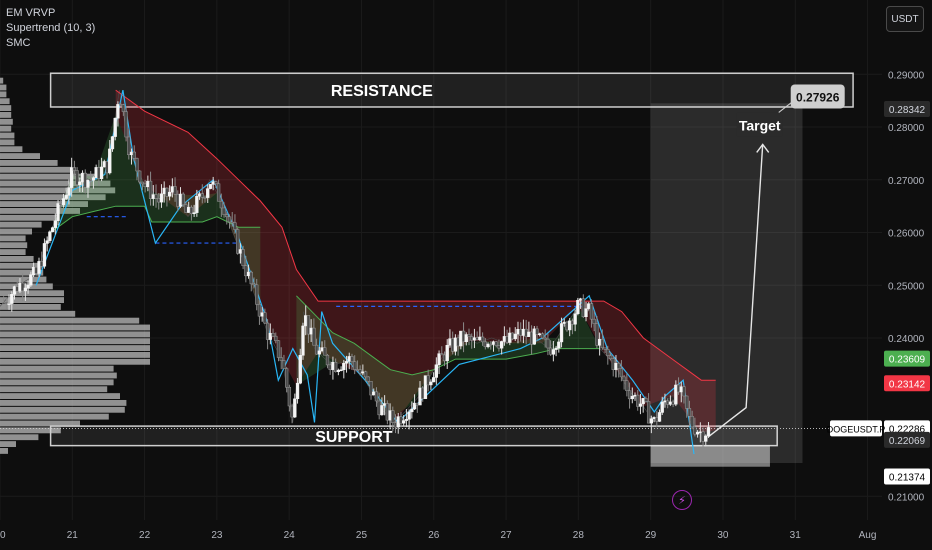 The image size is (932, 550). Describe the element at coordinates (905, 19) in the screenshot. I see `currency-button: USDT` at that location.